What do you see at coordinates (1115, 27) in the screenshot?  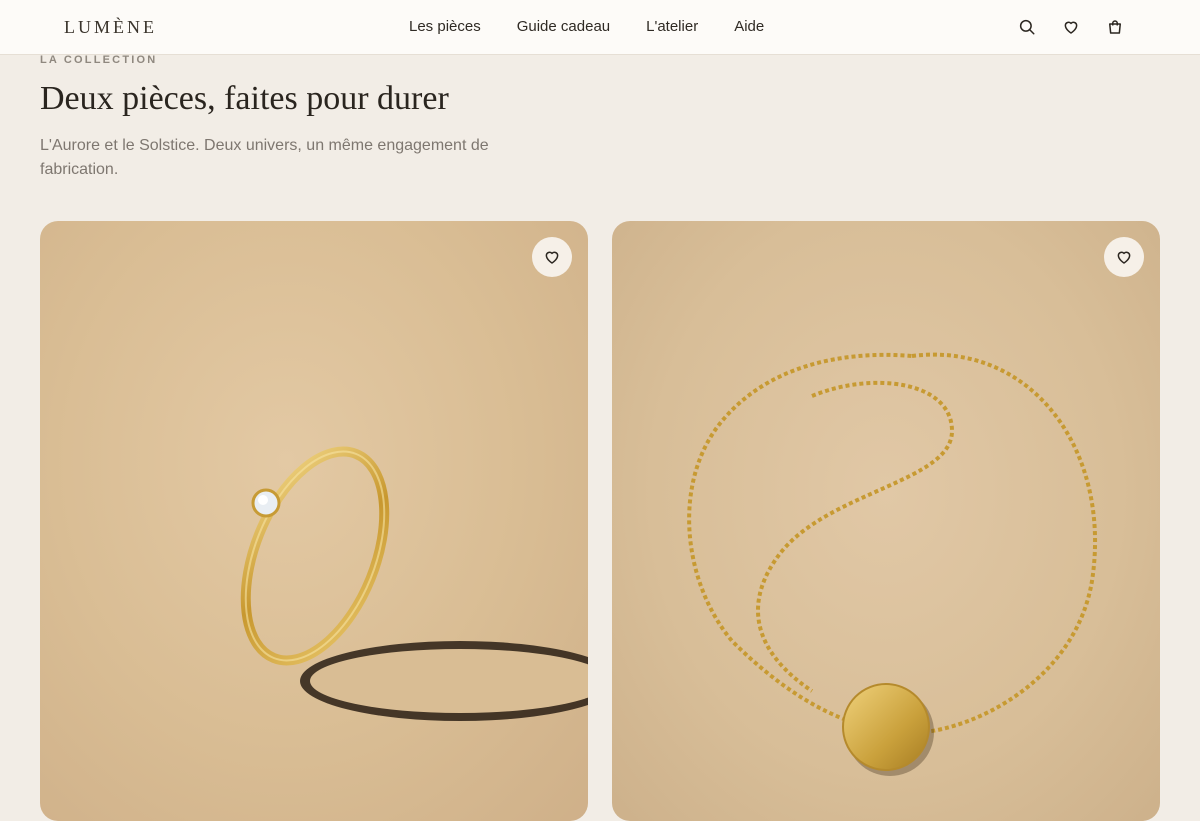 I see `bag-icon` at bounding box center [1115, 27].